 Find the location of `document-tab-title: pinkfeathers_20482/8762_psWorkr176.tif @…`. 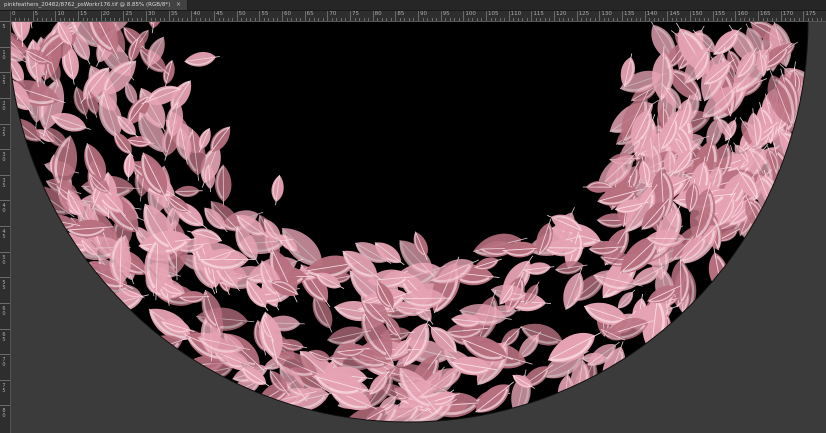

document-tab-title: pinkfeathers_20482/8762_psWorkr176.tif @… is located at coordinates (87, 5).